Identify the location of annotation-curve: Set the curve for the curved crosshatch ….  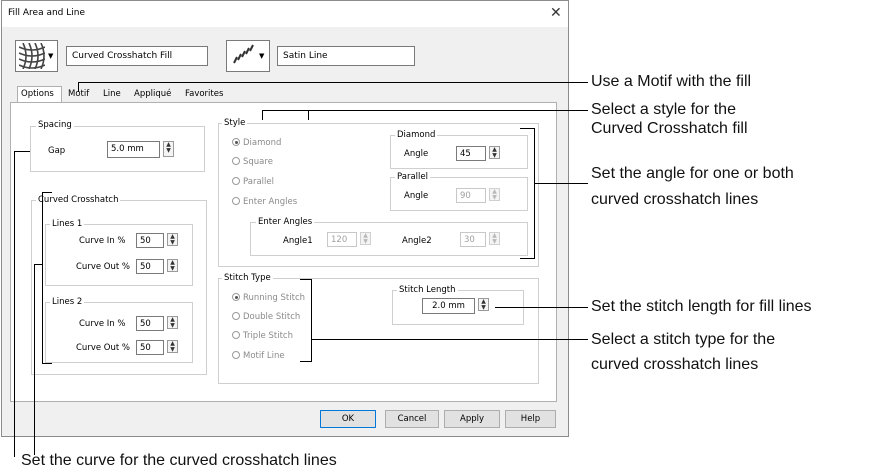
(179, 460).